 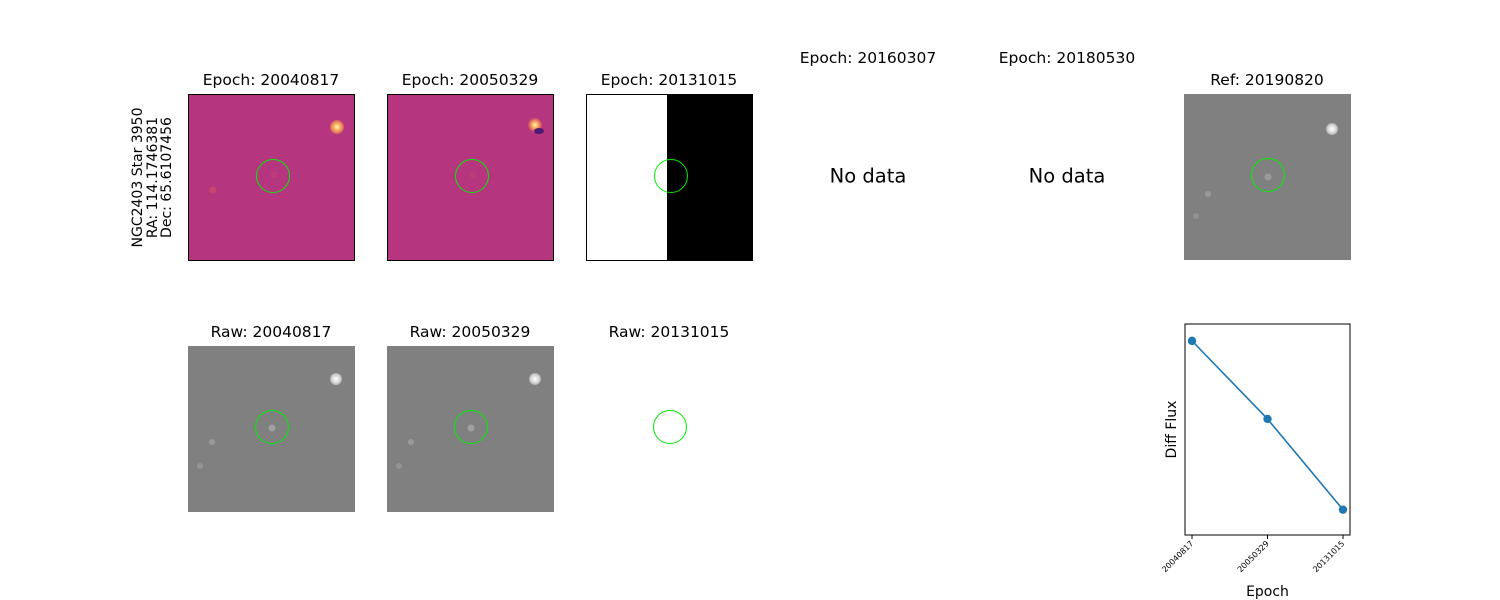 I want to click on x-tick-label: 20040817, so click(x=1177, y=556).